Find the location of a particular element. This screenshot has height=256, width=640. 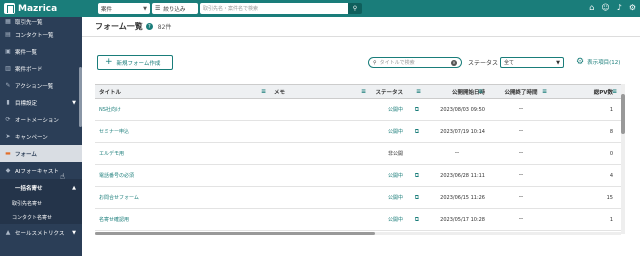

sidebar-item-targets: ▮ 目標設定 ▼ is located at coordinates (41, 102).